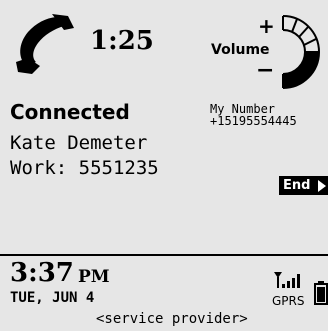 The height and width of the screenshot is (331, 328). Describe the element at coordinates (70, 112) in the screenshot. I see `call-status: Connected` at that location.